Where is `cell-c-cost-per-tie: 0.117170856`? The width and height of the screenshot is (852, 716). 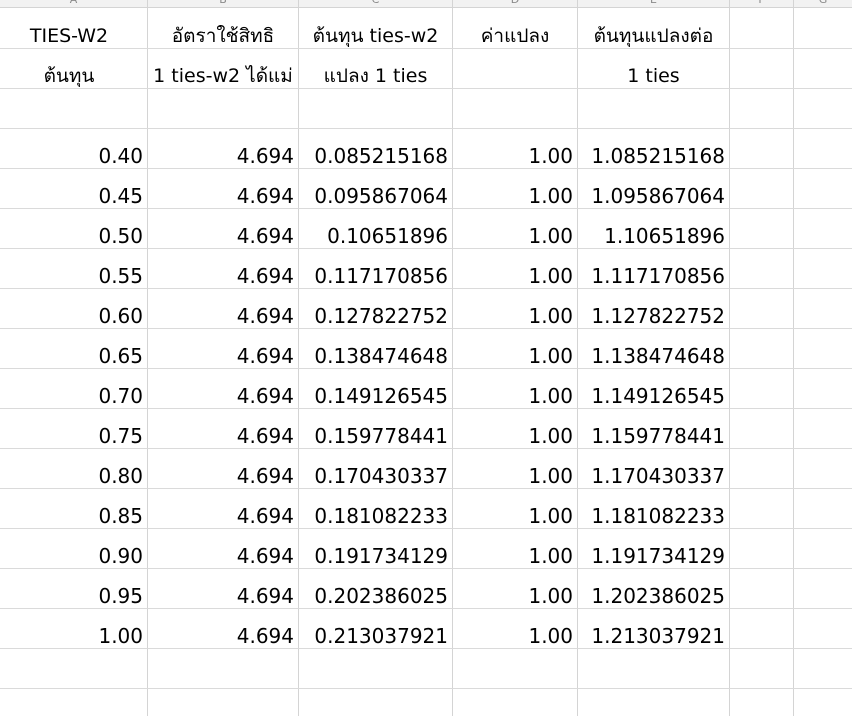
cell-c-cost-per-tie: 0.117170856 is located at coordinates (375, 276).